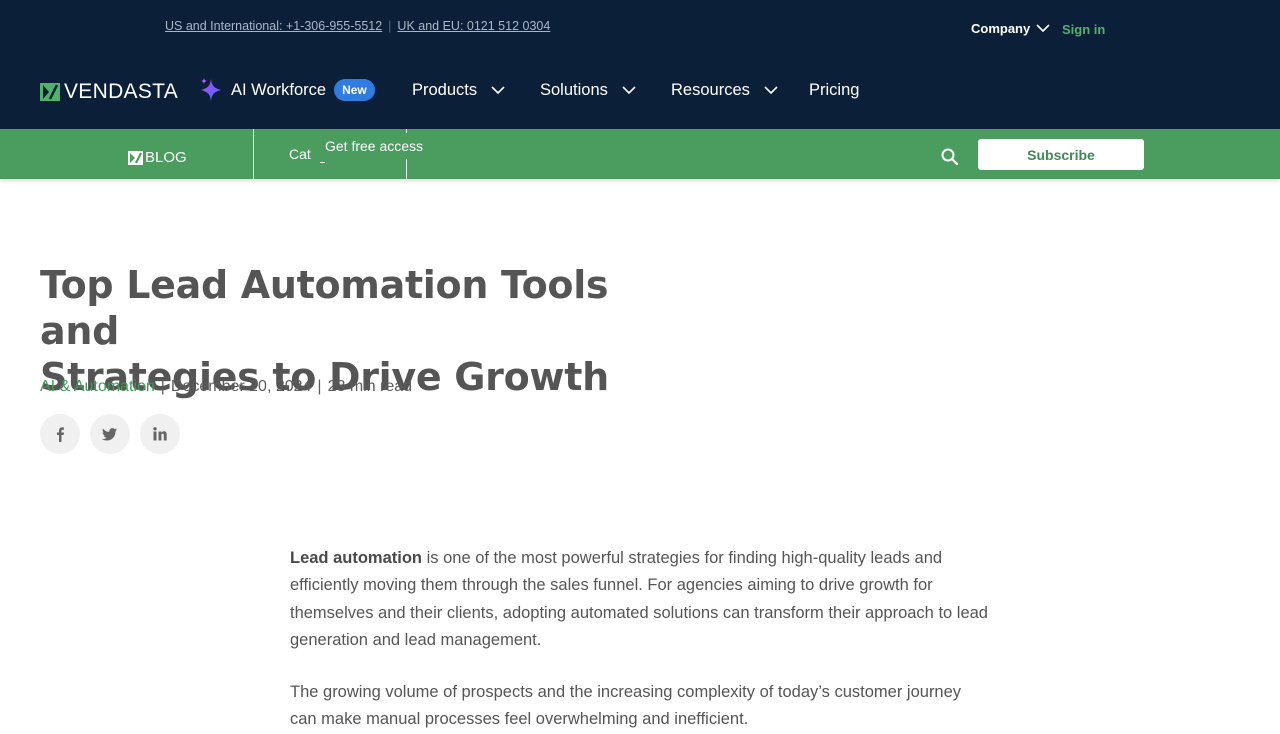 This screenshot has width=1280, height=734. I want to click on nav-products-label: Products, so click(445, 90).